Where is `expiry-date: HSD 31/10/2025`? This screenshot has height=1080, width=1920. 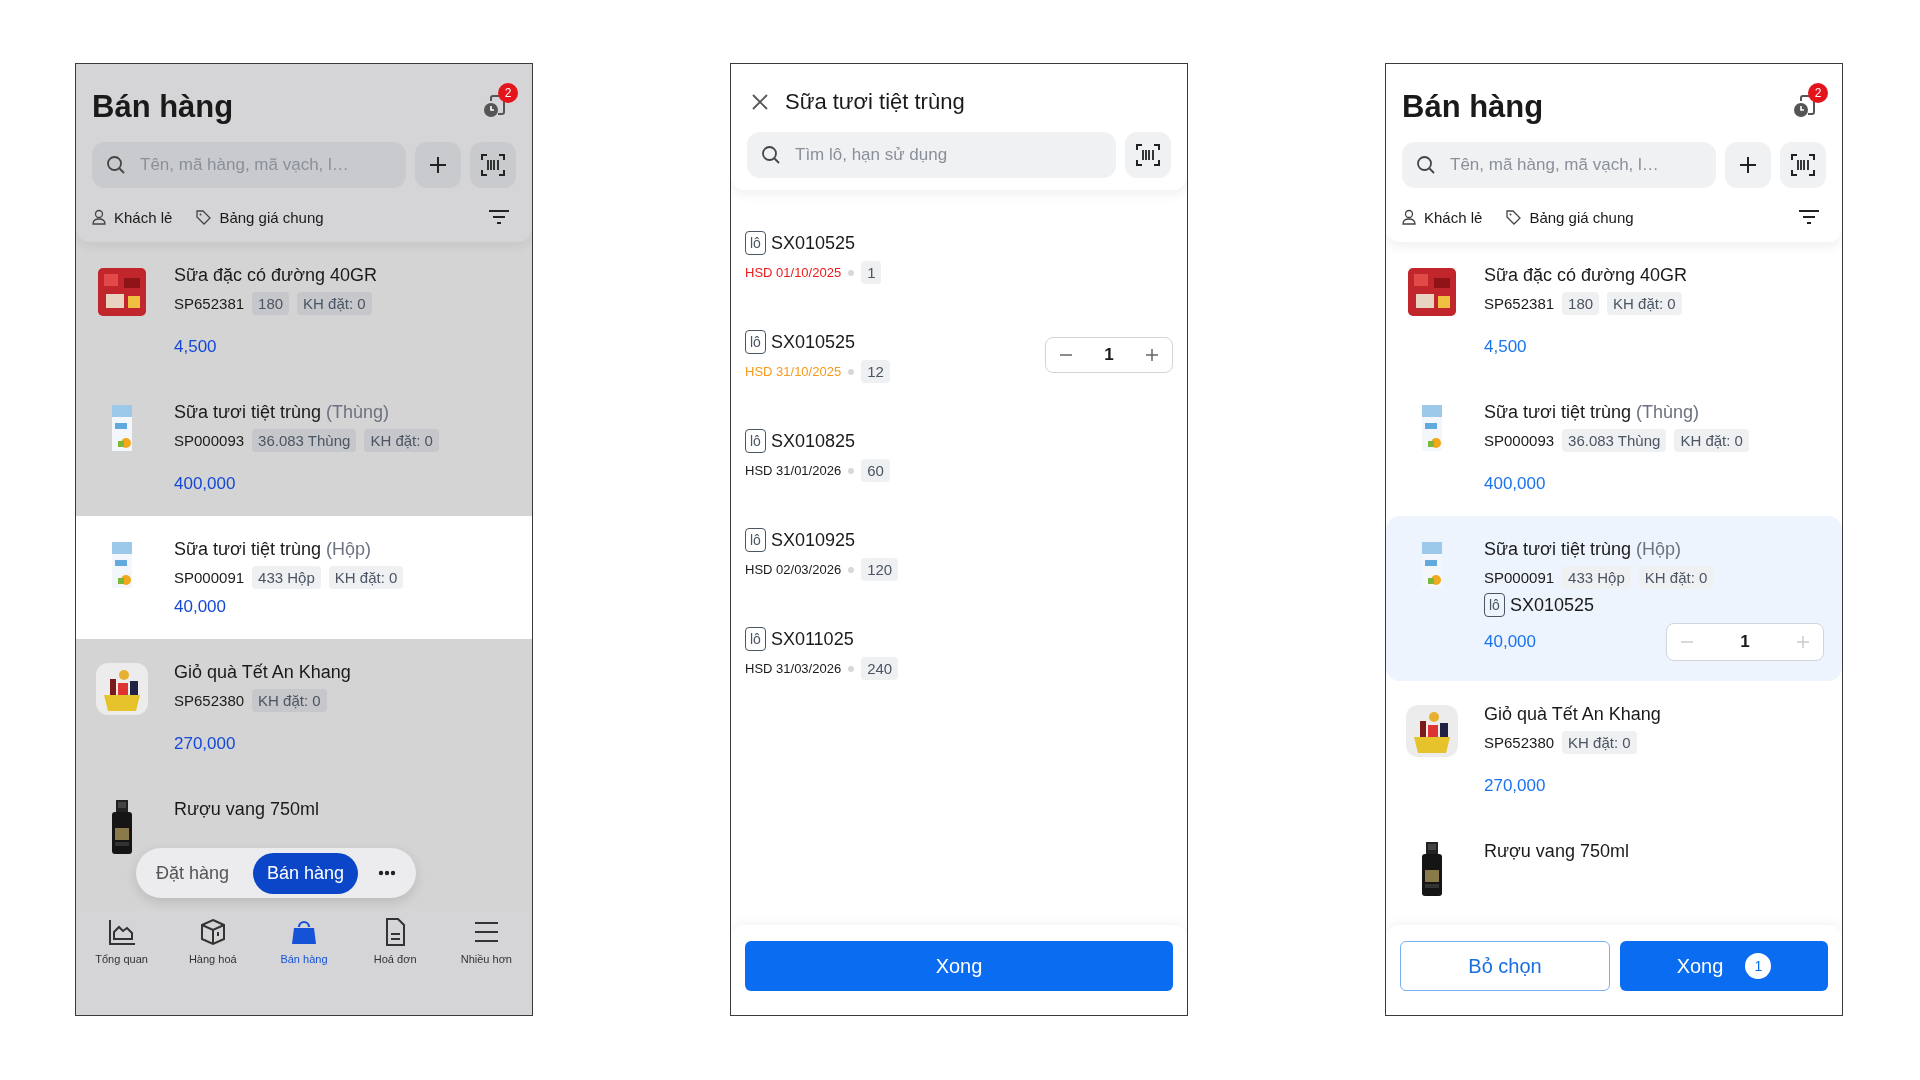
expiry-date: HSD 31/10/2025 is located at coordinates (793, 371).